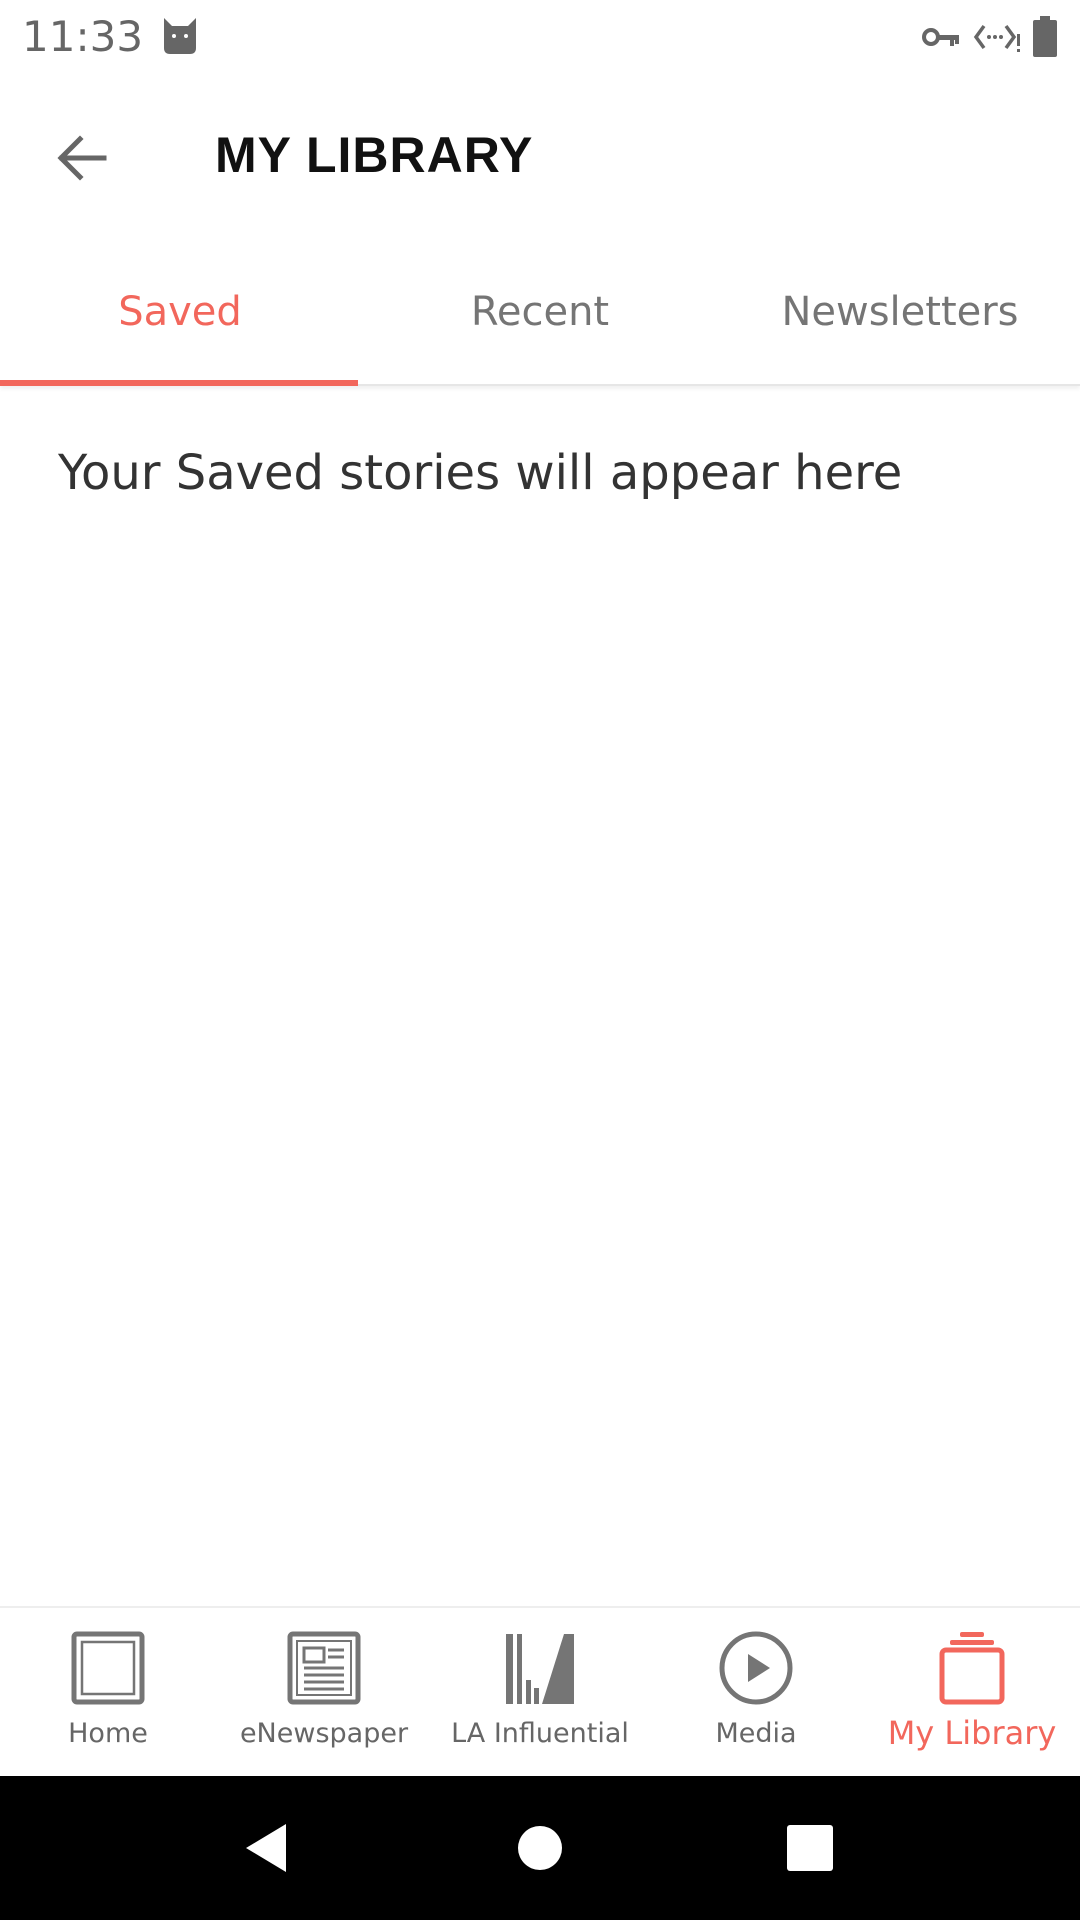 Image resolution: width=1080 pixels, height=1920 pixels. I want to click on status-icons, so click(990, 39).